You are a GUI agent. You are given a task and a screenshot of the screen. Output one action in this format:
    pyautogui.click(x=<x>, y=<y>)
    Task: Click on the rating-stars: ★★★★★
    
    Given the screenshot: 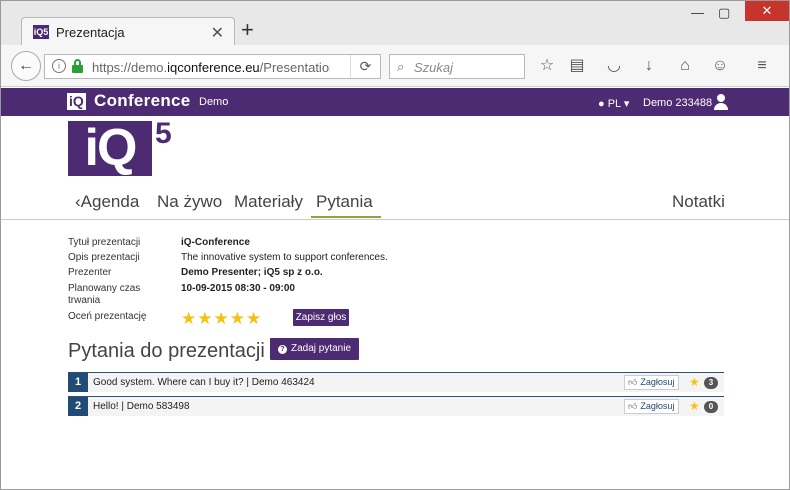 What is the action you would take?
    pyautogui.click(x=221, y=319)
    